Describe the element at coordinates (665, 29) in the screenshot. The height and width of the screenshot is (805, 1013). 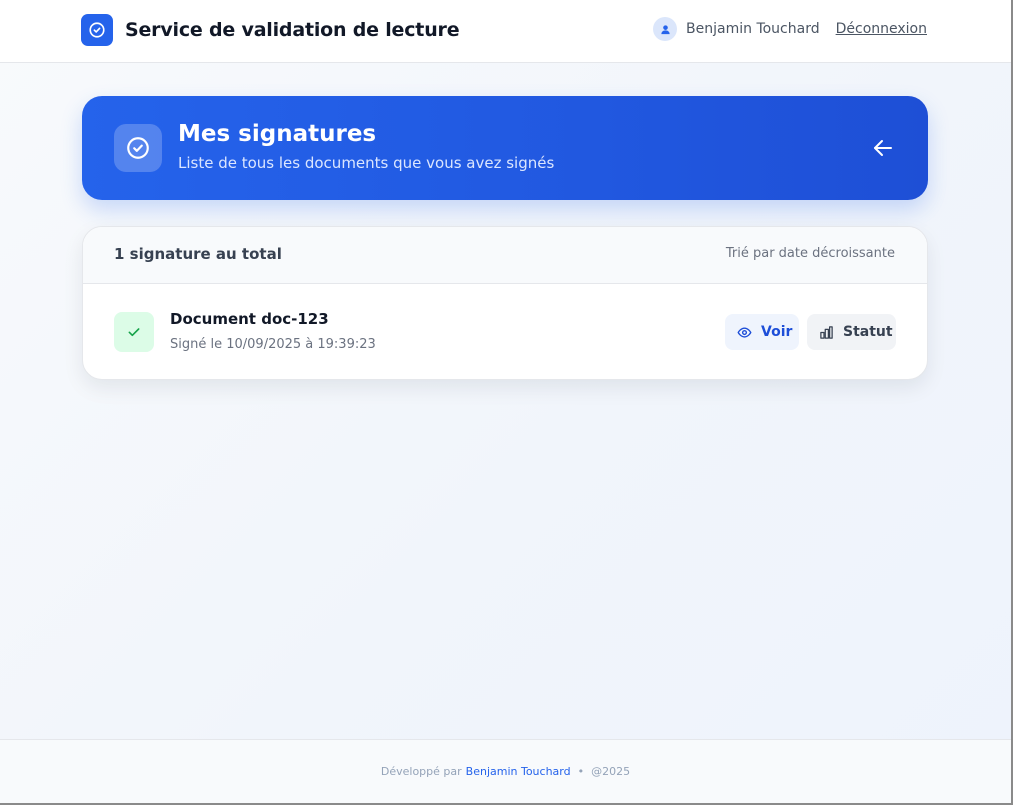
I see `user-icon` at that location.